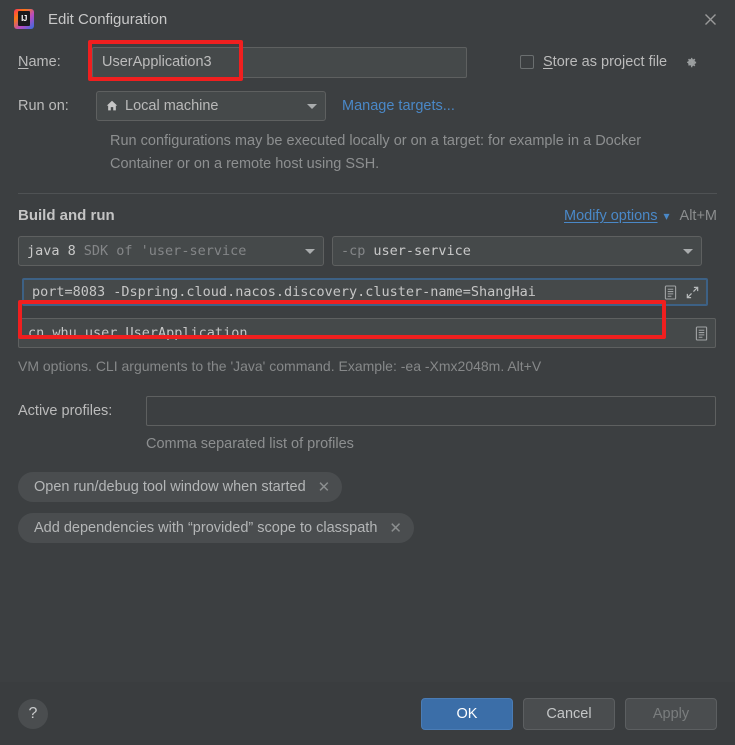 The height and width of the screenshot is (745, 735). I want to click on main-class-field: cn.whu.user.UserApplication, so click(367, 333).